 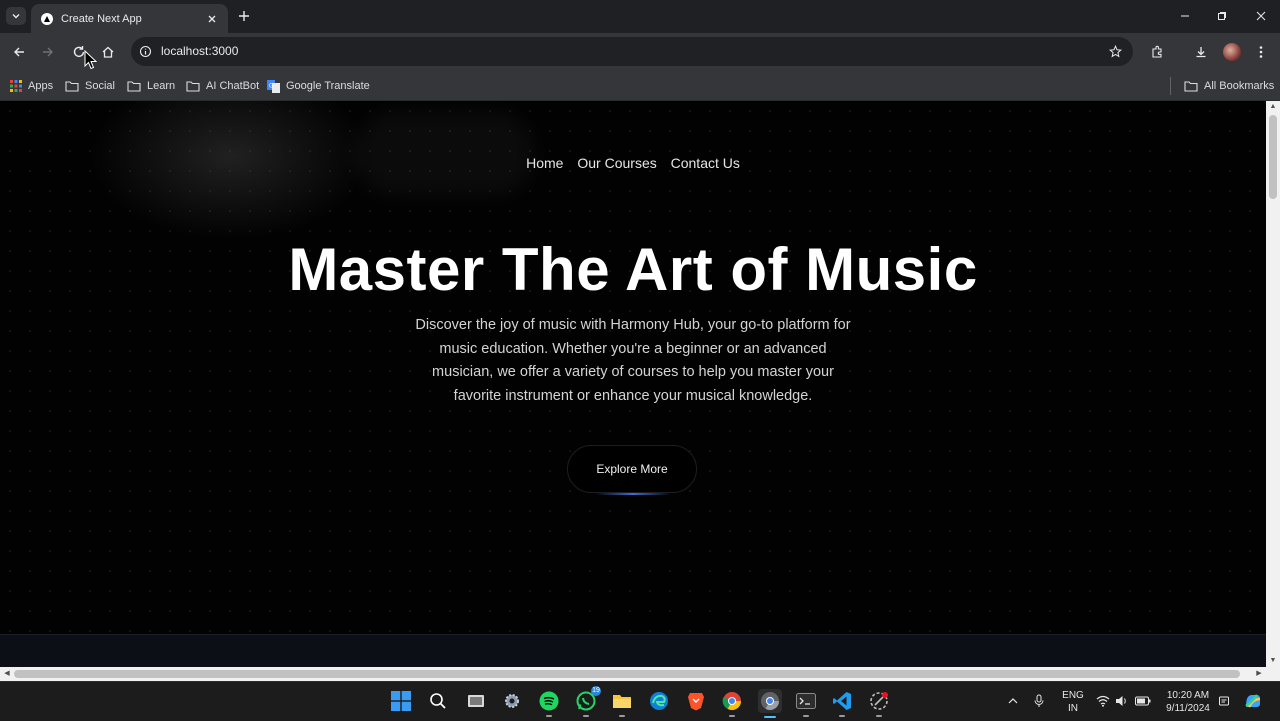 What do you see at coordinates (588, 701) in the screenshot?
I see `whatsapp-icon: 19` at bounding box center [588, 701].